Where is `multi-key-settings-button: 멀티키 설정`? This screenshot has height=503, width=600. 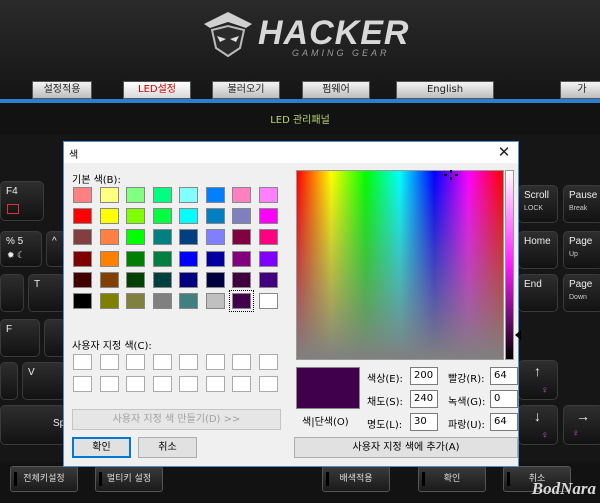
multi-key-settings-button: 멀티키 설정 is located at coordinates (129, 479).